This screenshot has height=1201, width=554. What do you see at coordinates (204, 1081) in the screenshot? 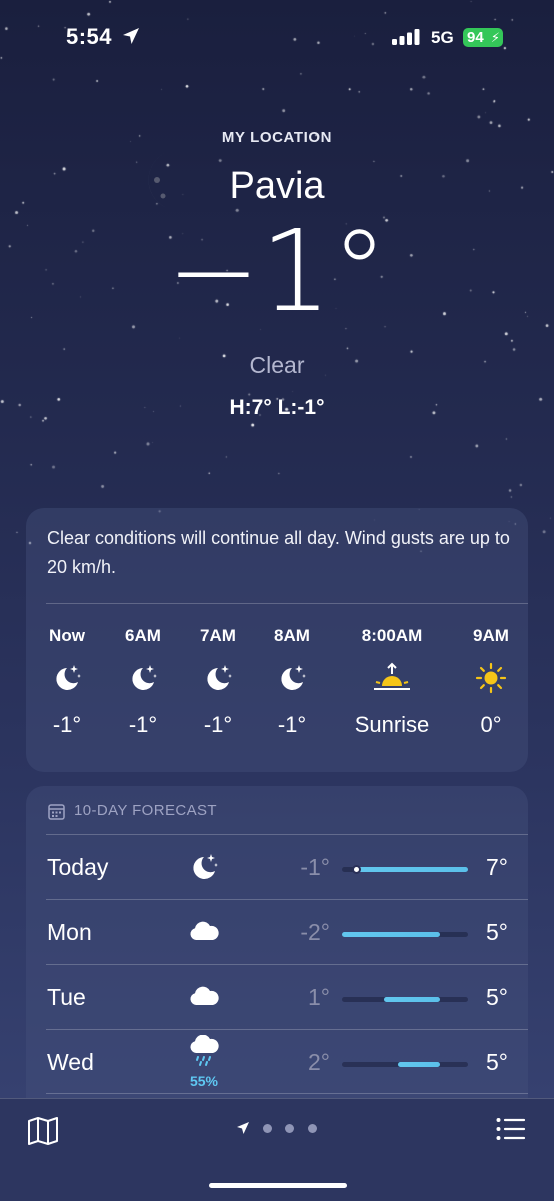
I see `precipitation-chance: 55%` at bounding box center [204, 1081].